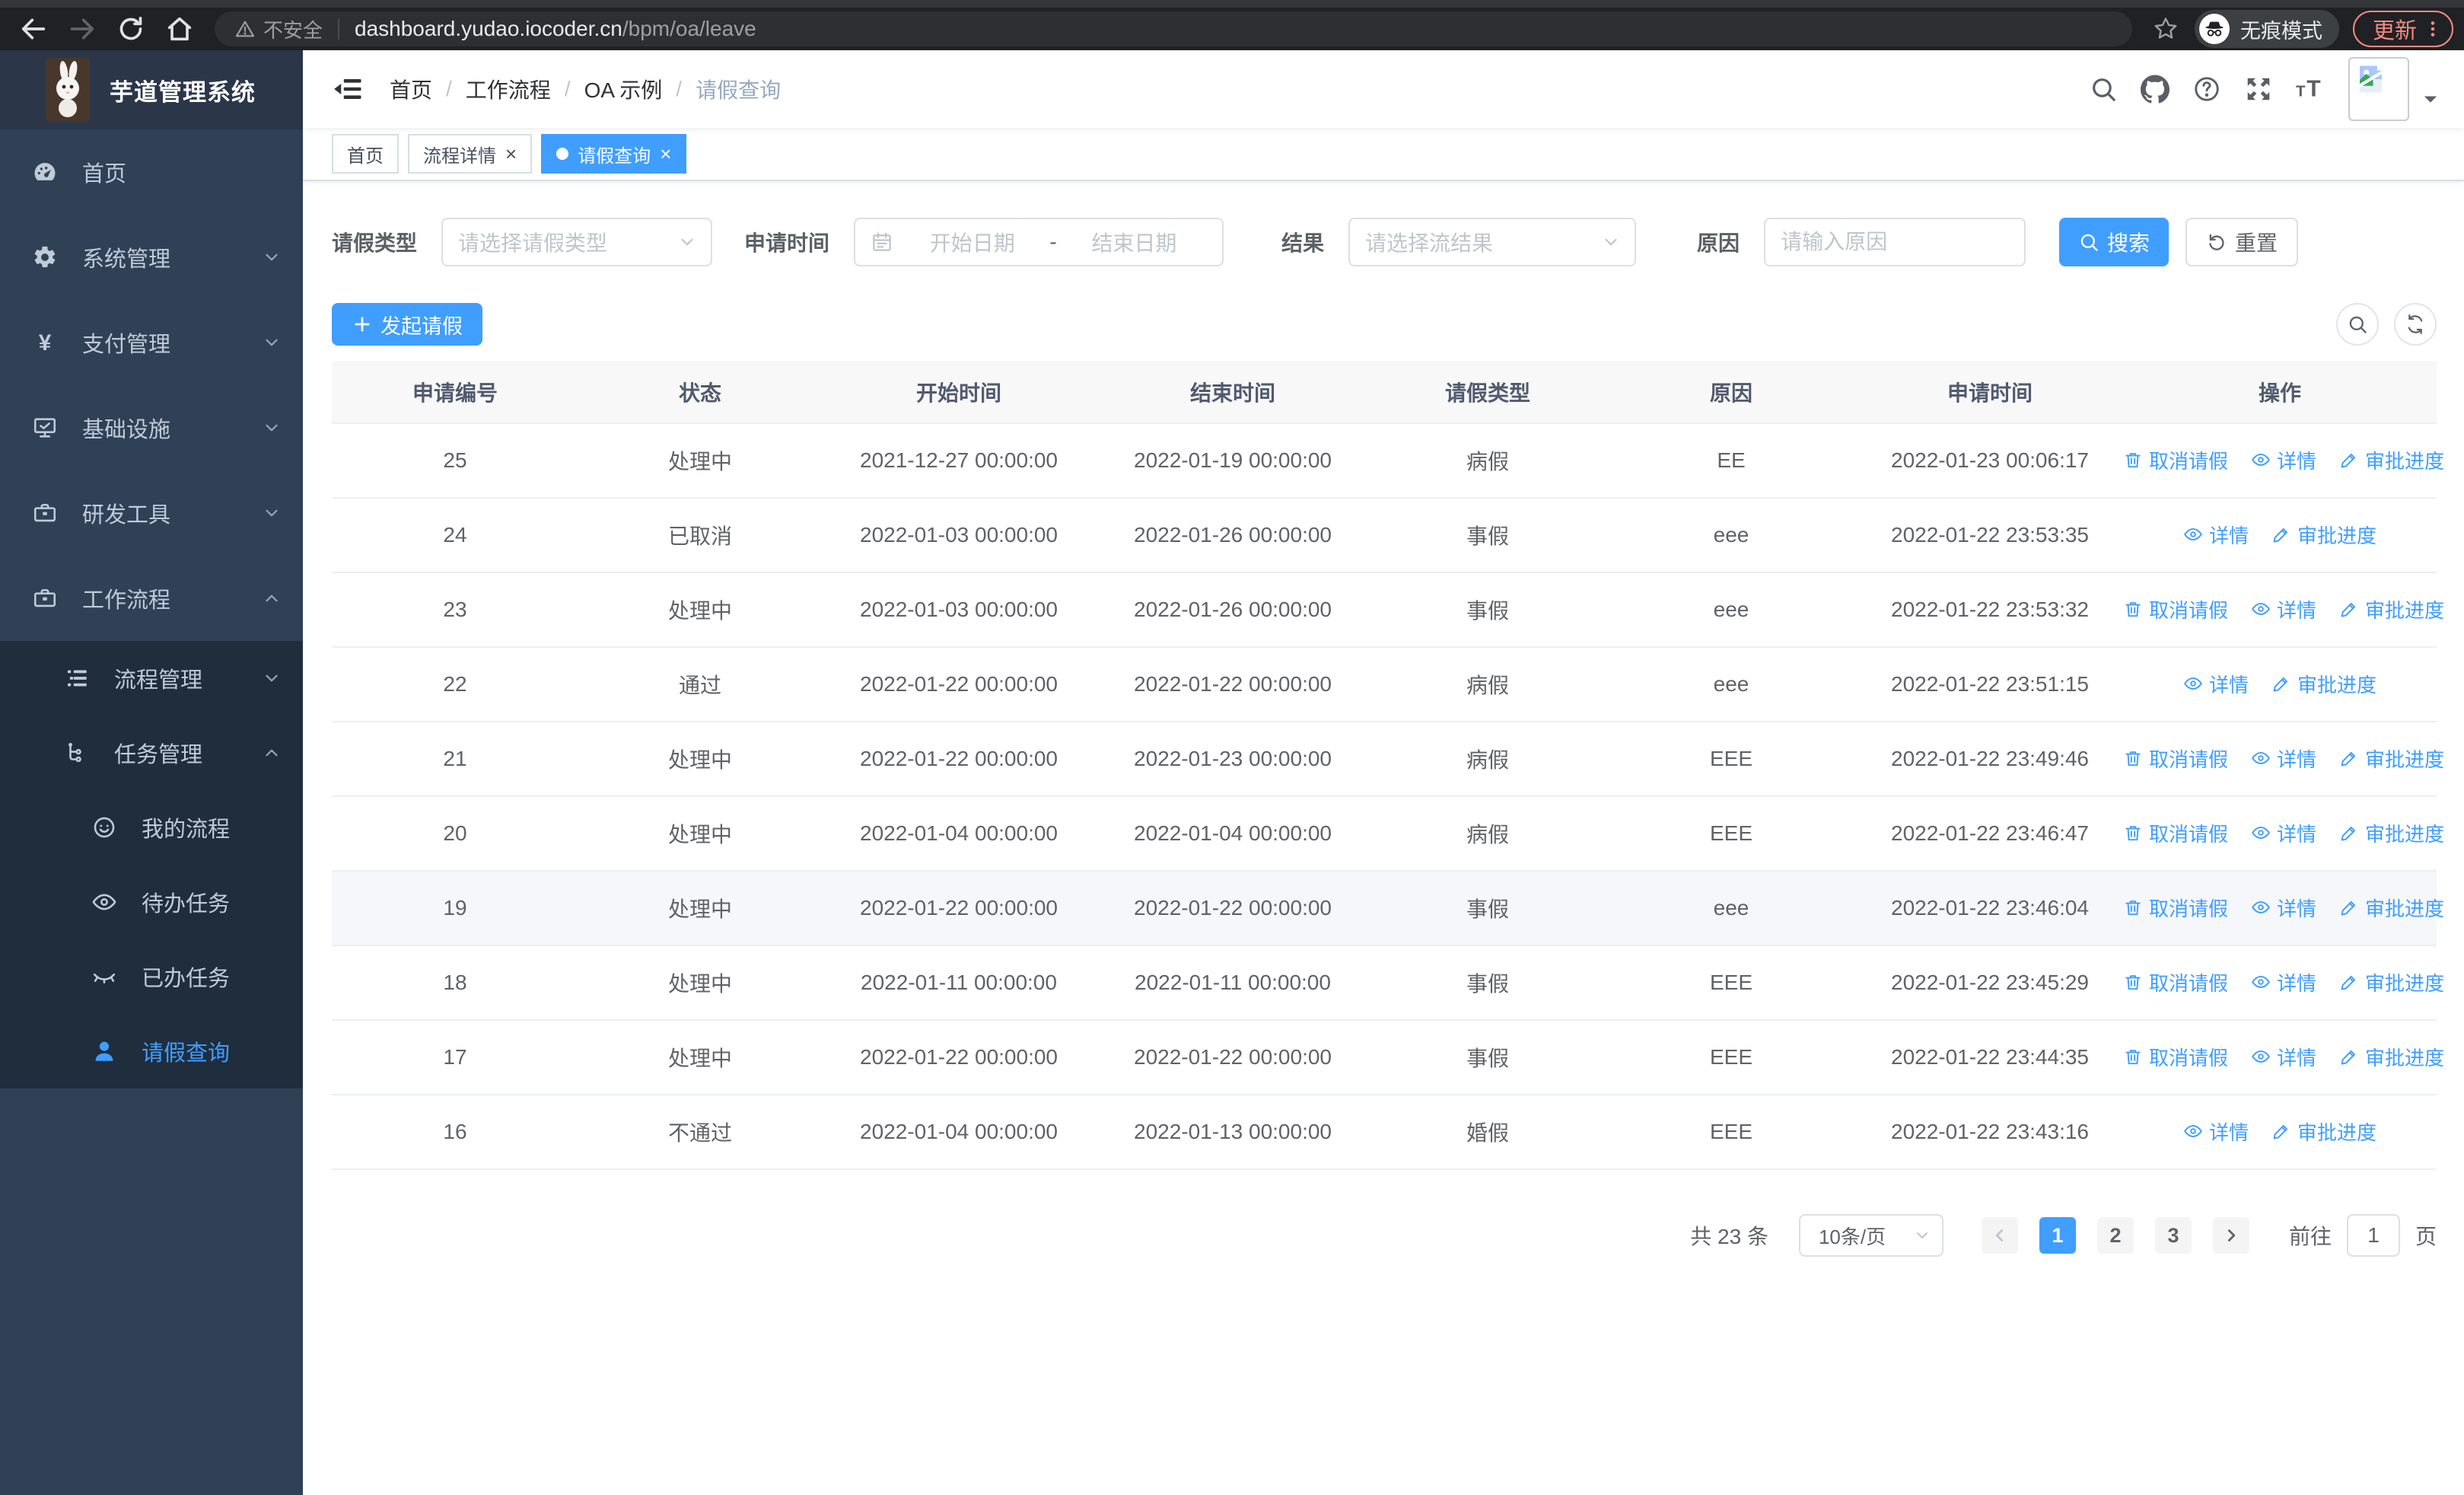 The height and width of the screenshot is (1495, 2464). Describe the element at coordinates (2114, 242) in the screenshot. I see `search-button: 搜索` at that location.